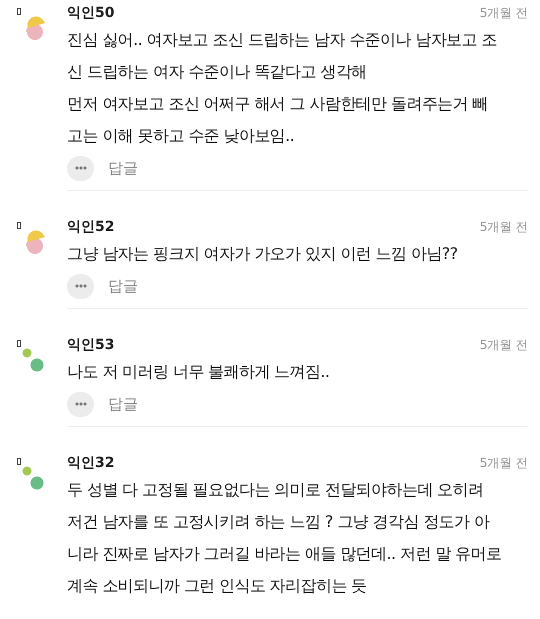 The image size is (540, 619). I want to click on comment-text-line: 저건 남자를 또 고정시키려 하는 느낌 ? 그냥 경각심 정도가 아, so click(279, 522).